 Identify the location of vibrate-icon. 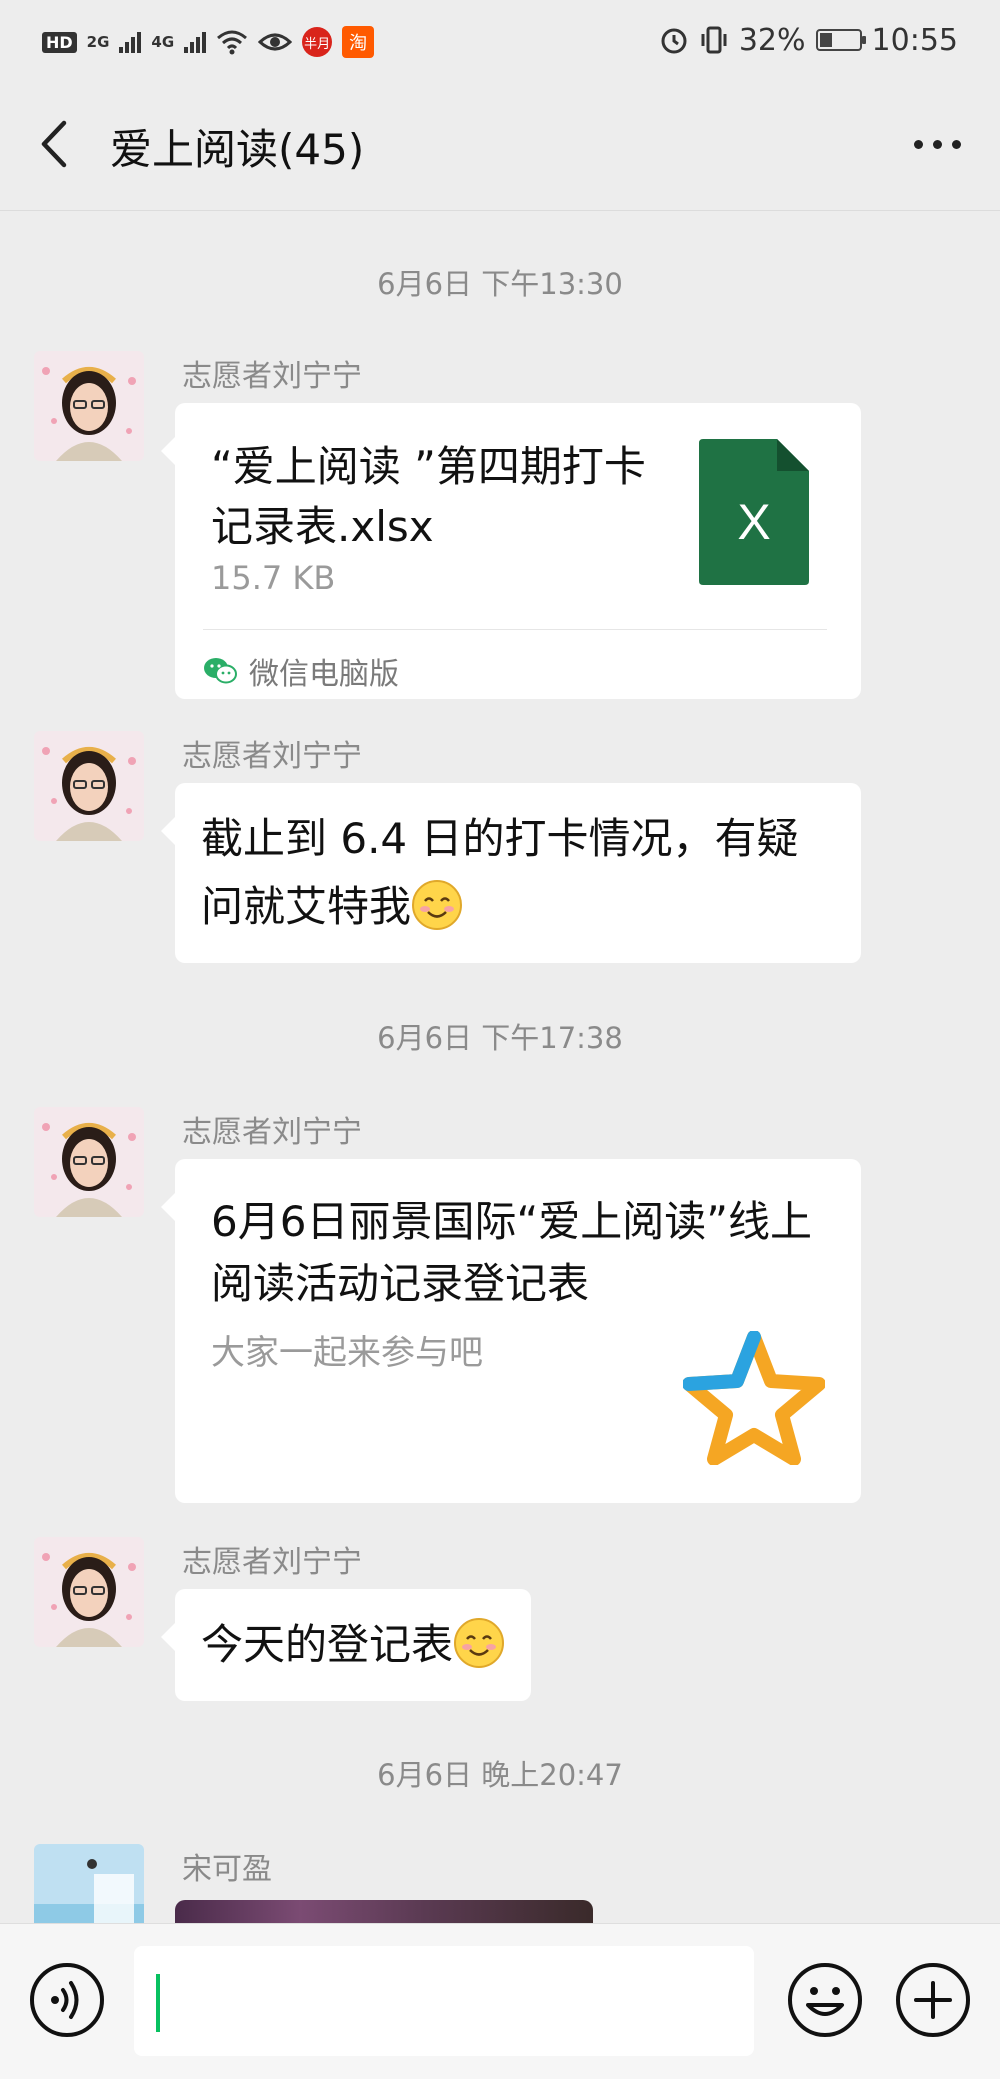
(714, 40).